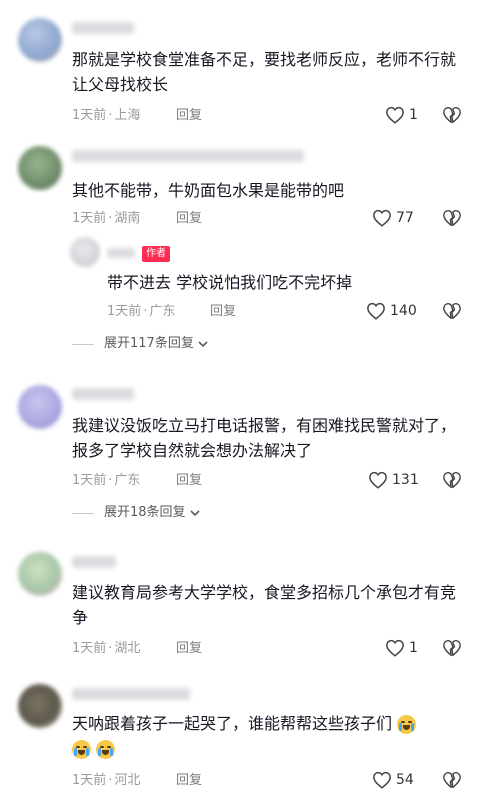 The height and width of the screenshot is (800, 483). I want to click on comment-meta: 1天前 · 湖南, so click(106, 219).